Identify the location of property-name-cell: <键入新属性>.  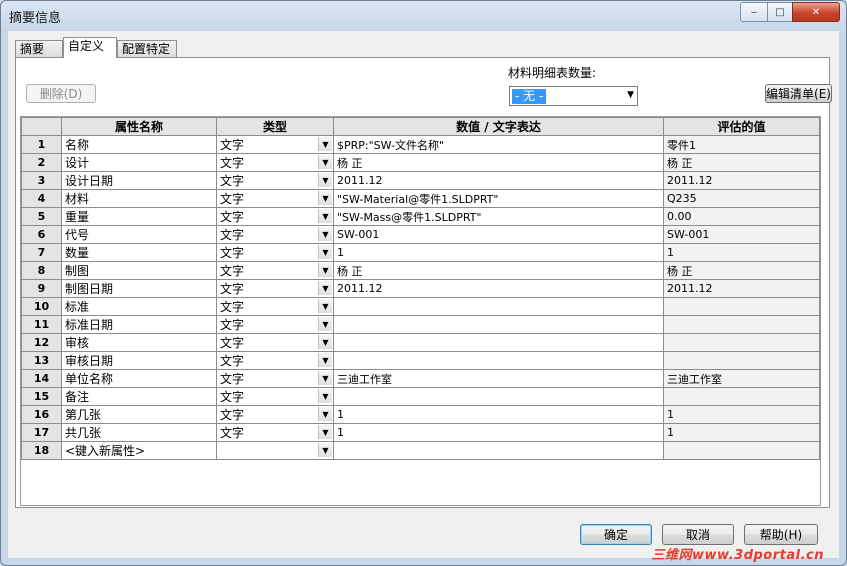
(139, 450).